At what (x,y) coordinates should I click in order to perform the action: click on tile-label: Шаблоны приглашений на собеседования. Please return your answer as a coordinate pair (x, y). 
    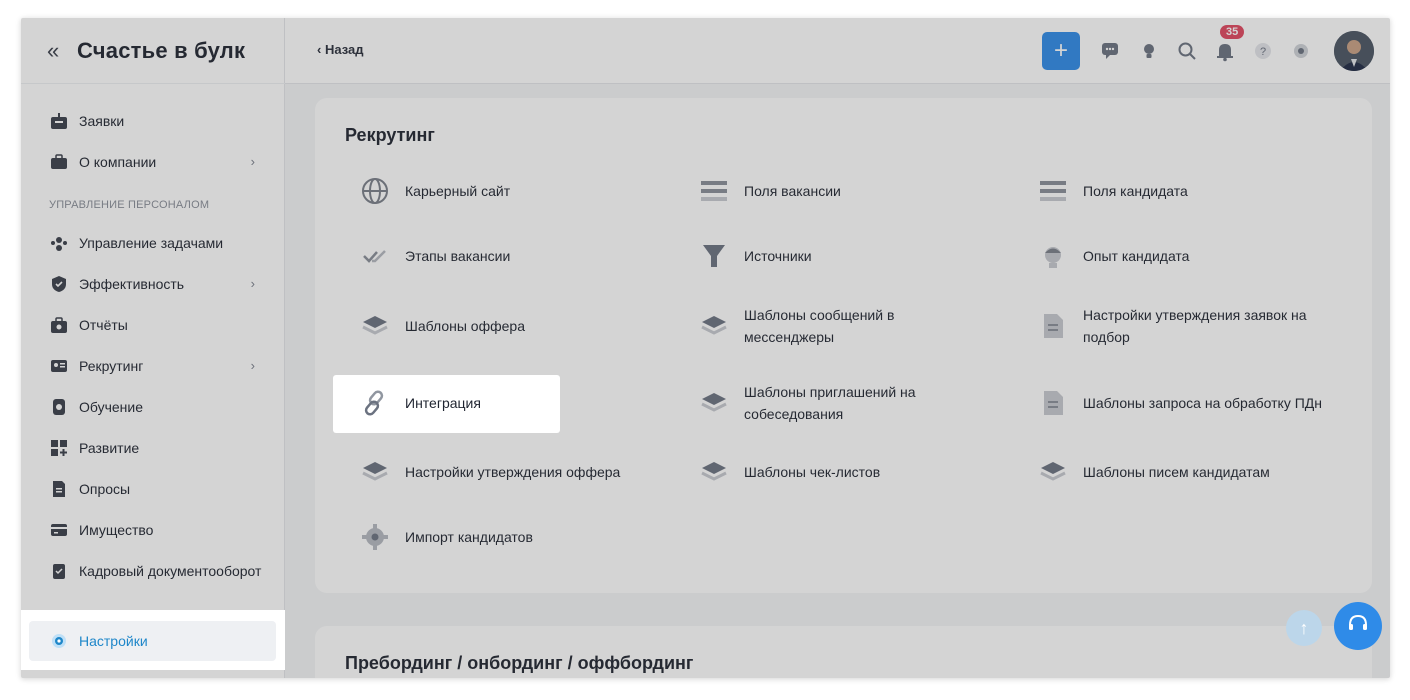
    Looking at the image, I should click on (830, 403).